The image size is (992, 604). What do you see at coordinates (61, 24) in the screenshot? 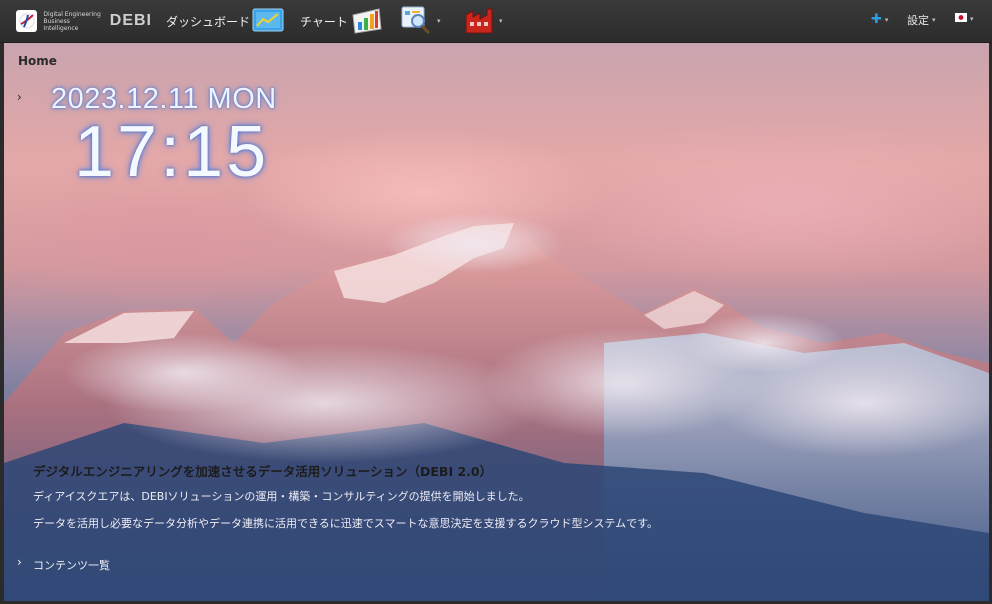
I see `logo-tagline-line2: Business Intelligence` at bounding box center [61, 24].